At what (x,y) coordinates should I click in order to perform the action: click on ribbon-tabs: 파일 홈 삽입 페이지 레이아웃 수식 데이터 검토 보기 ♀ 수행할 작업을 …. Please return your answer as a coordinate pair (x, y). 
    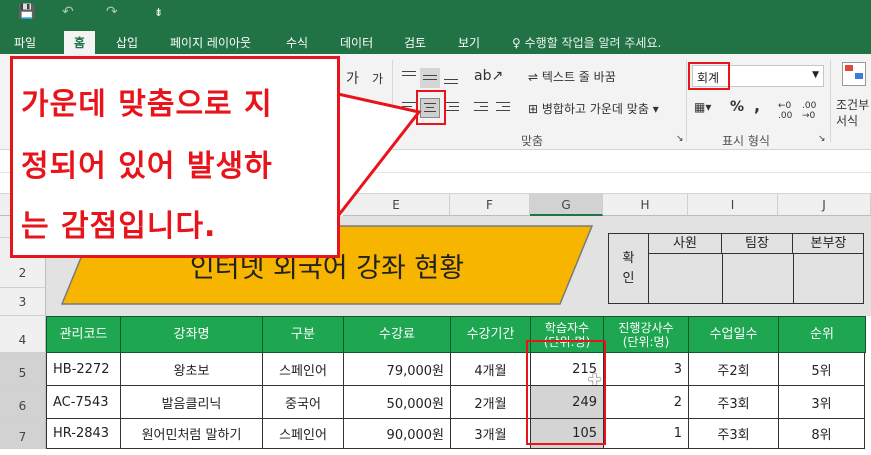
    Looking at the image, I should click on (435, 41).